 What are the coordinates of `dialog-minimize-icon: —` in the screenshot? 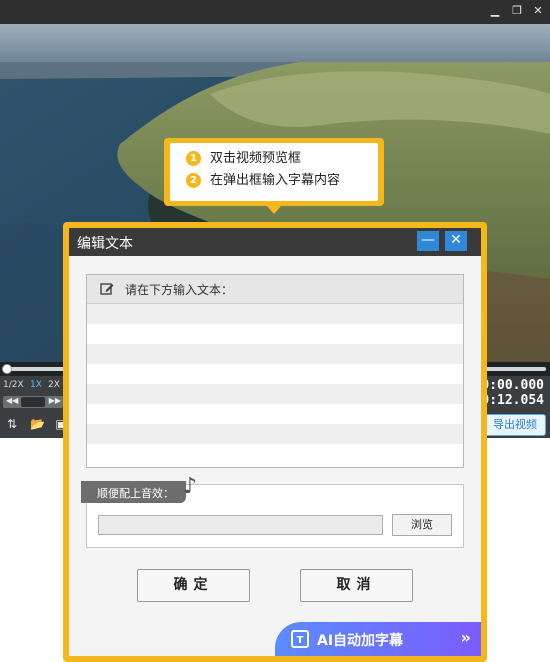 It's located at (428, 241).